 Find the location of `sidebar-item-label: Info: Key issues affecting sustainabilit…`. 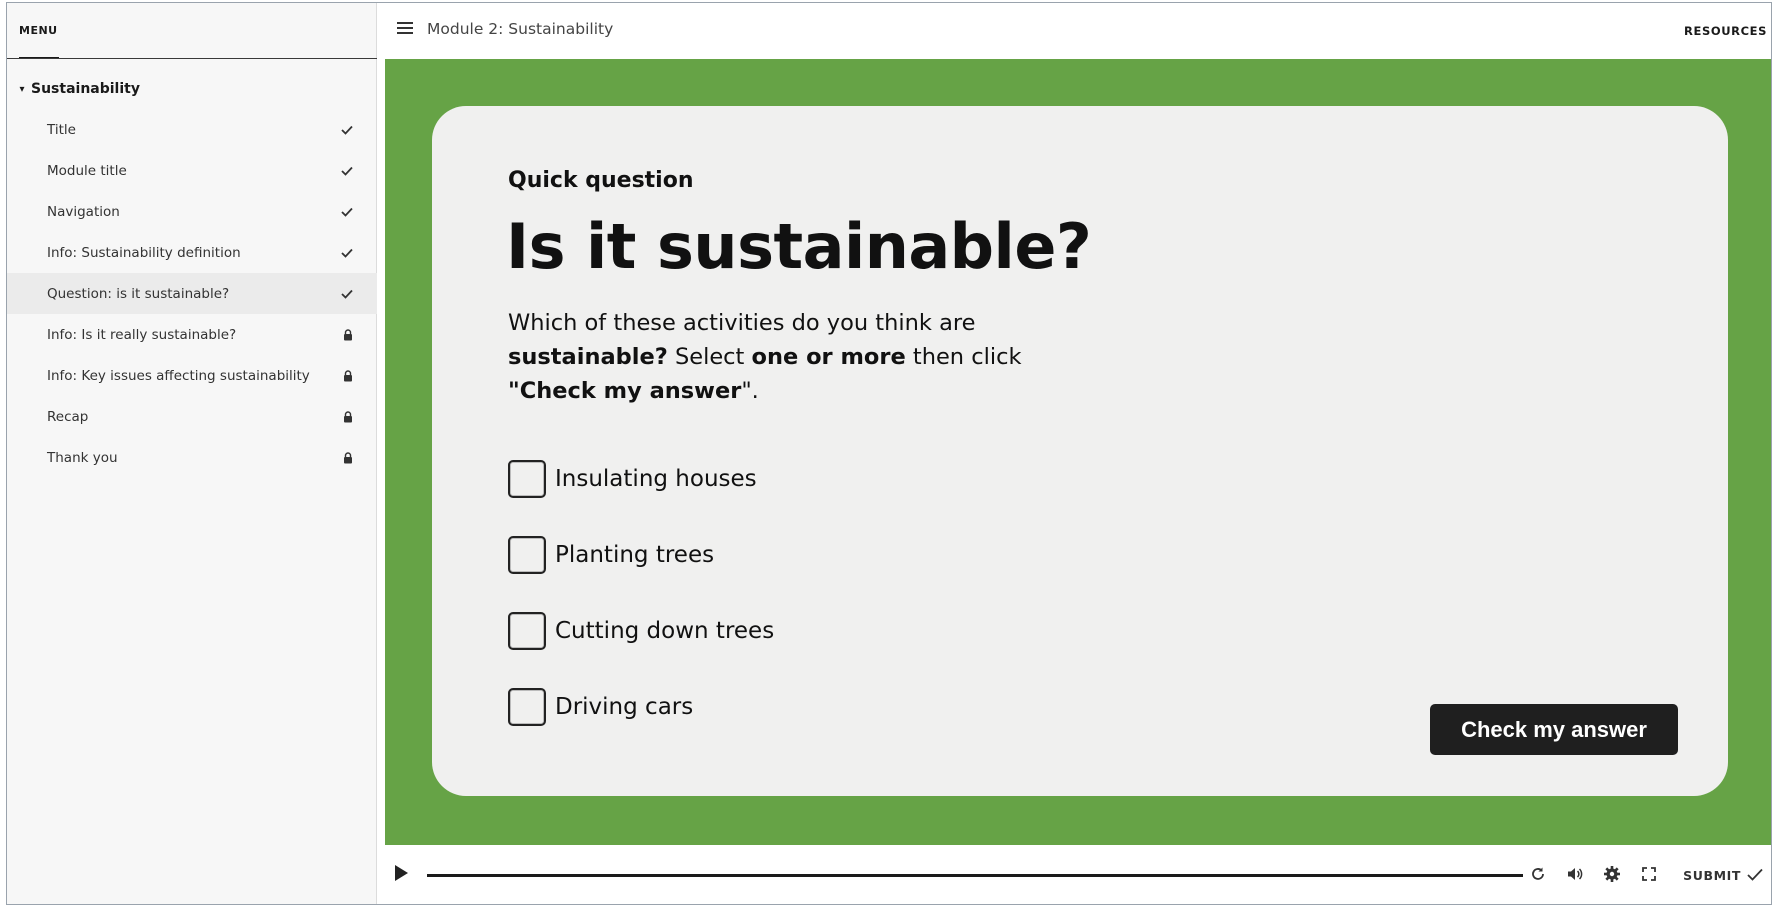

sidebar-item-label: Info: Key issues affecting sustainabilit… is located at coordinates (178, 375).